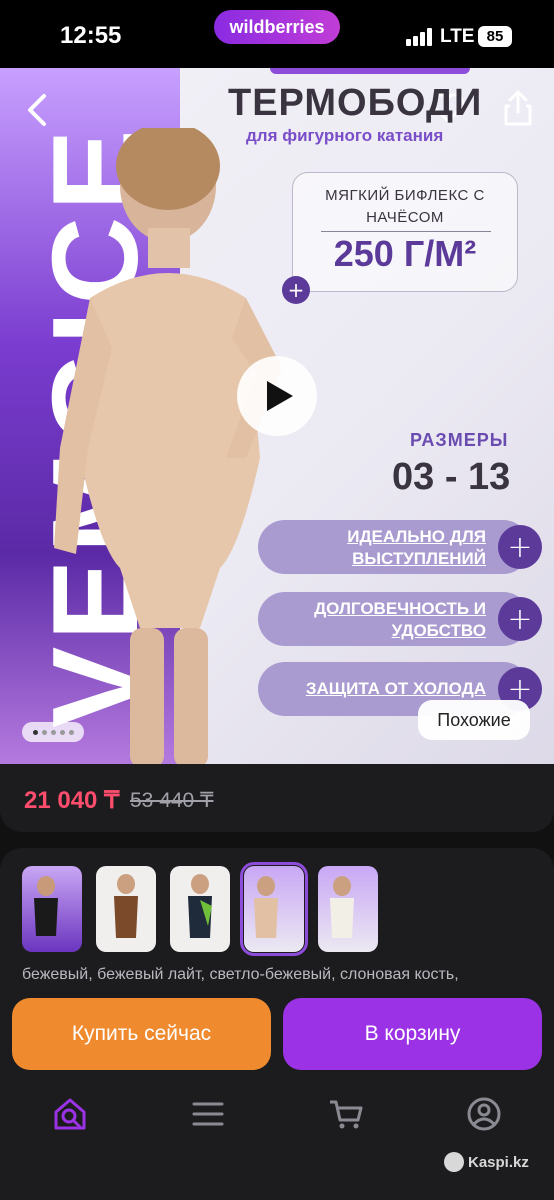 The height and width of the screenshot is (1200, 554). Describe the element at coordinates (484, 1114) in the screenshot. I see `profile-icon` at that location.